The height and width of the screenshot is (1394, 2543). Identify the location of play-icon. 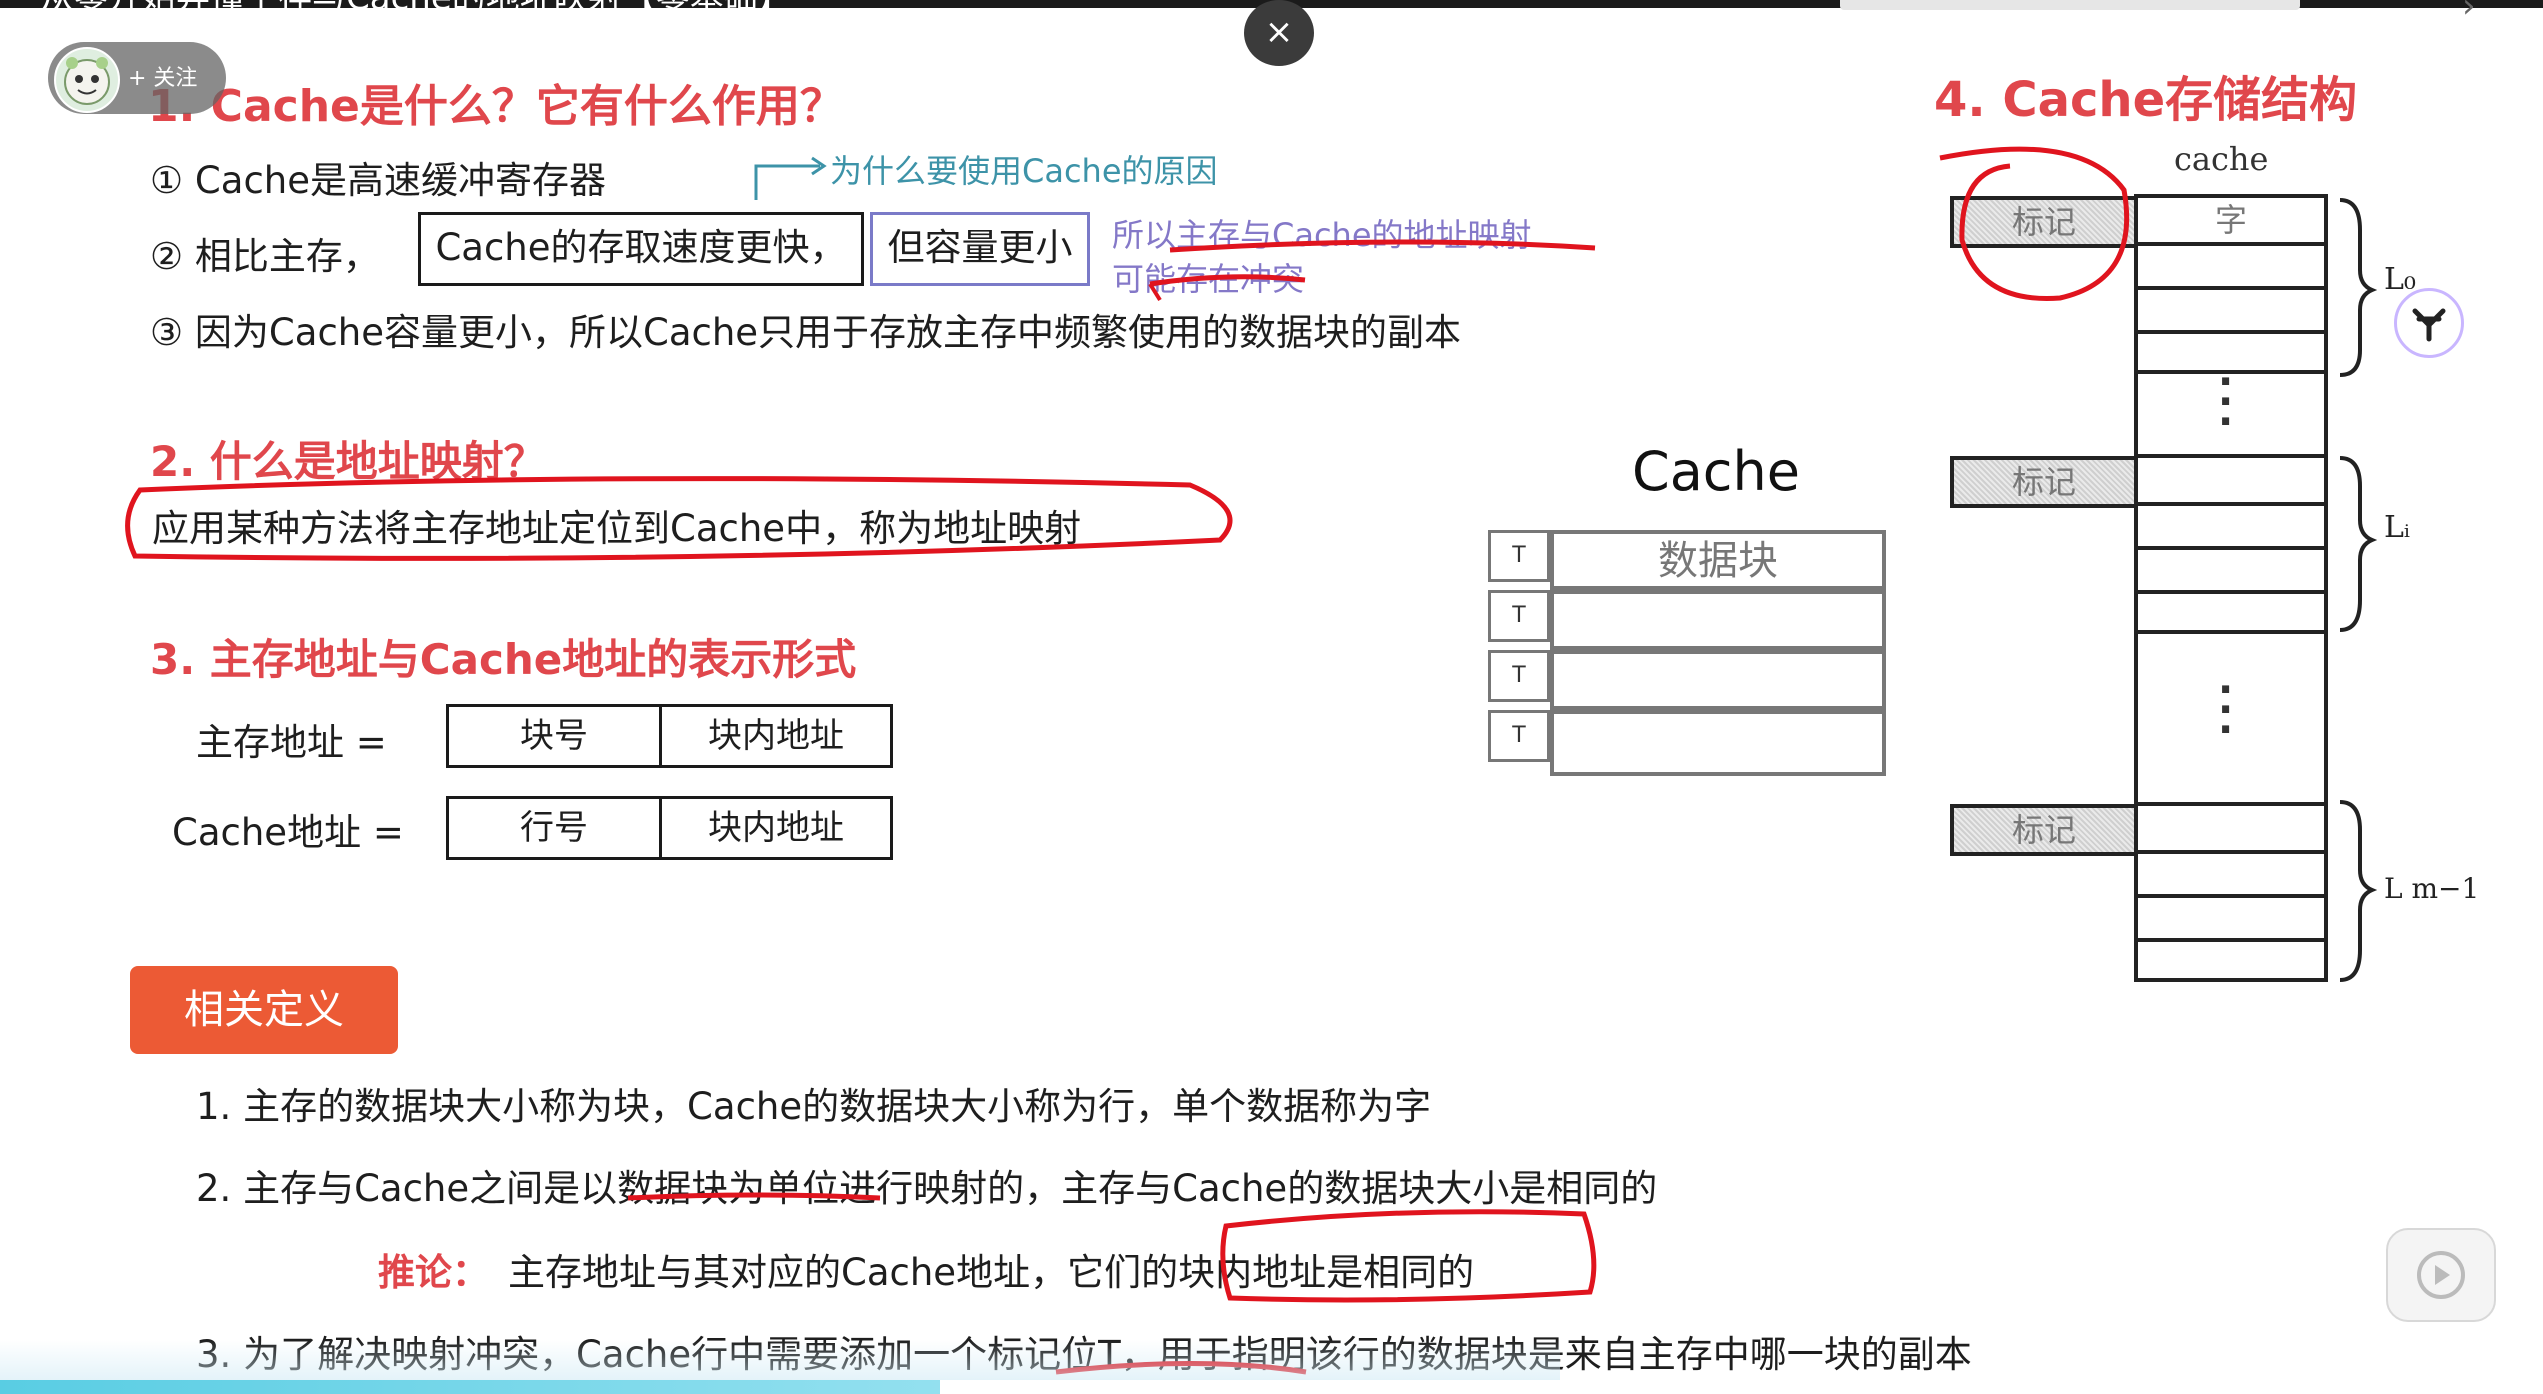
(2441, 1275).